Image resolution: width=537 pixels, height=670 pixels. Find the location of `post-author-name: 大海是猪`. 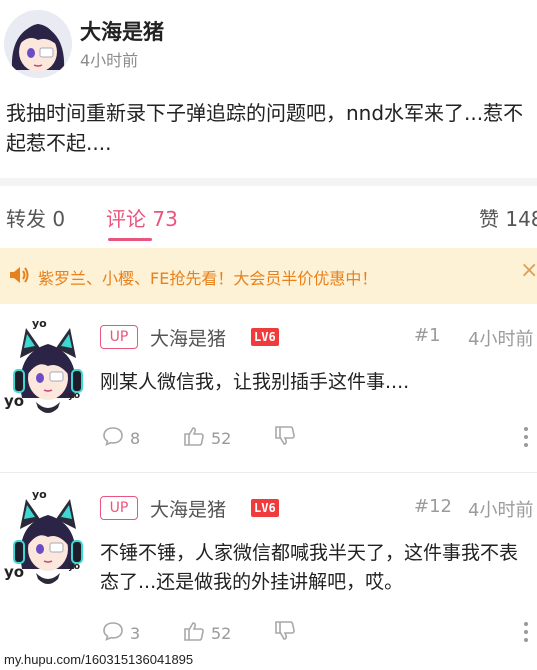

post-author-name: 大海是猪 is located at coordinates (122, 31).